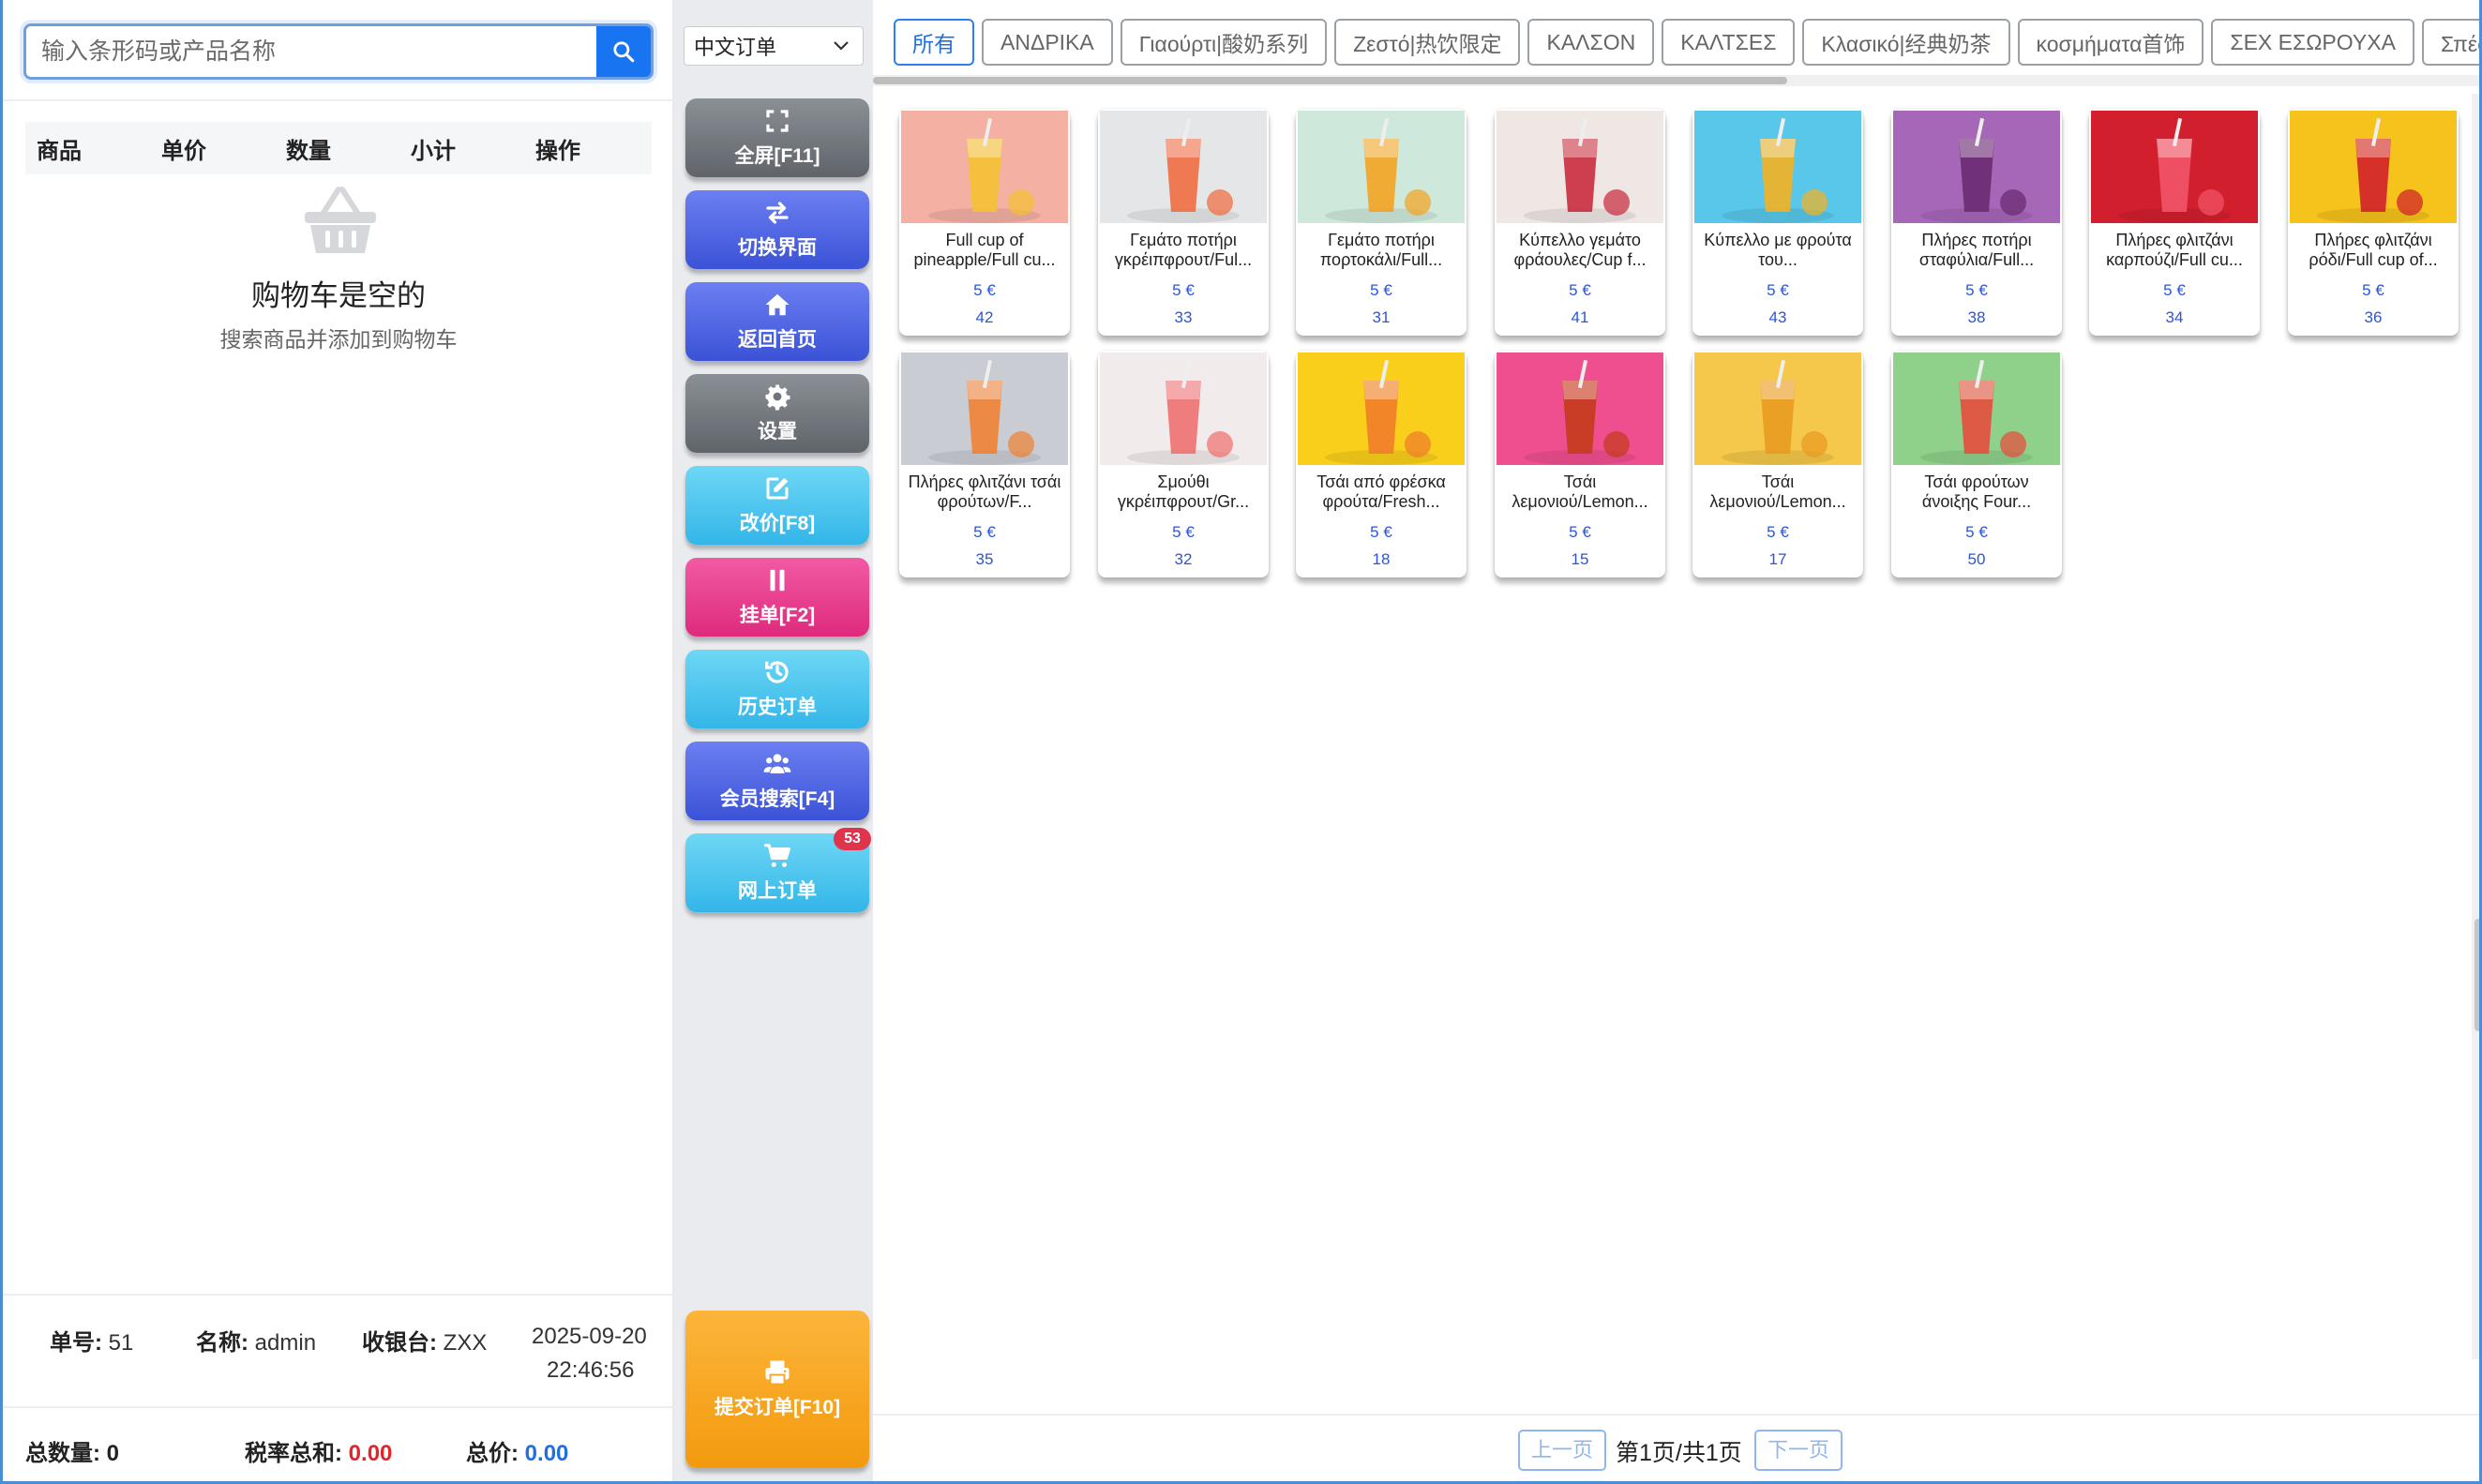  Describe the element at coordinates (777, 137) in the screenshot. I see `fullscreen-button: 全屏[F11]` at that location.